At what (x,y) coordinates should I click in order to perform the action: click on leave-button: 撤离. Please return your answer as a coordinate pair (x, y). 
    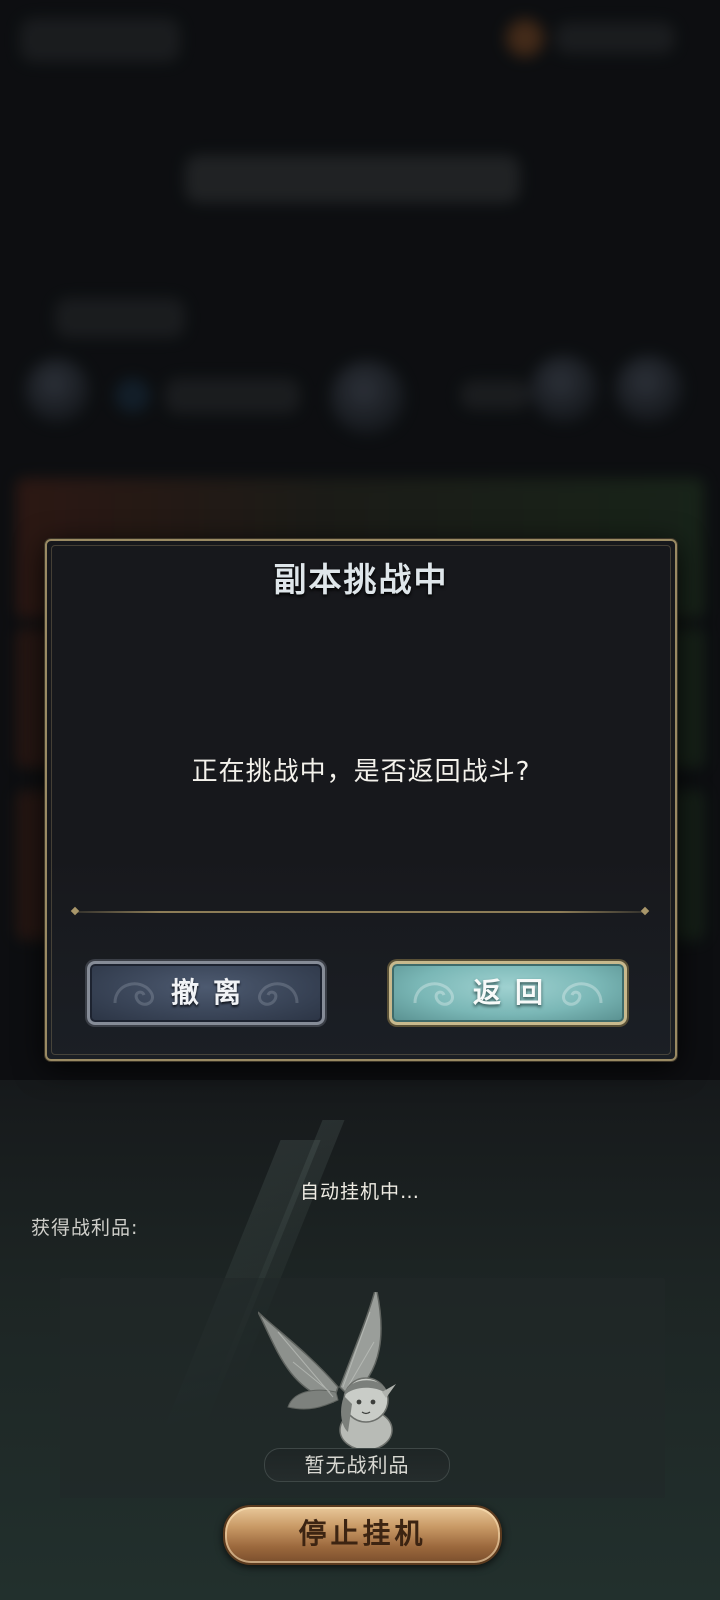
    Looking at the image, I should click on (206, 993).